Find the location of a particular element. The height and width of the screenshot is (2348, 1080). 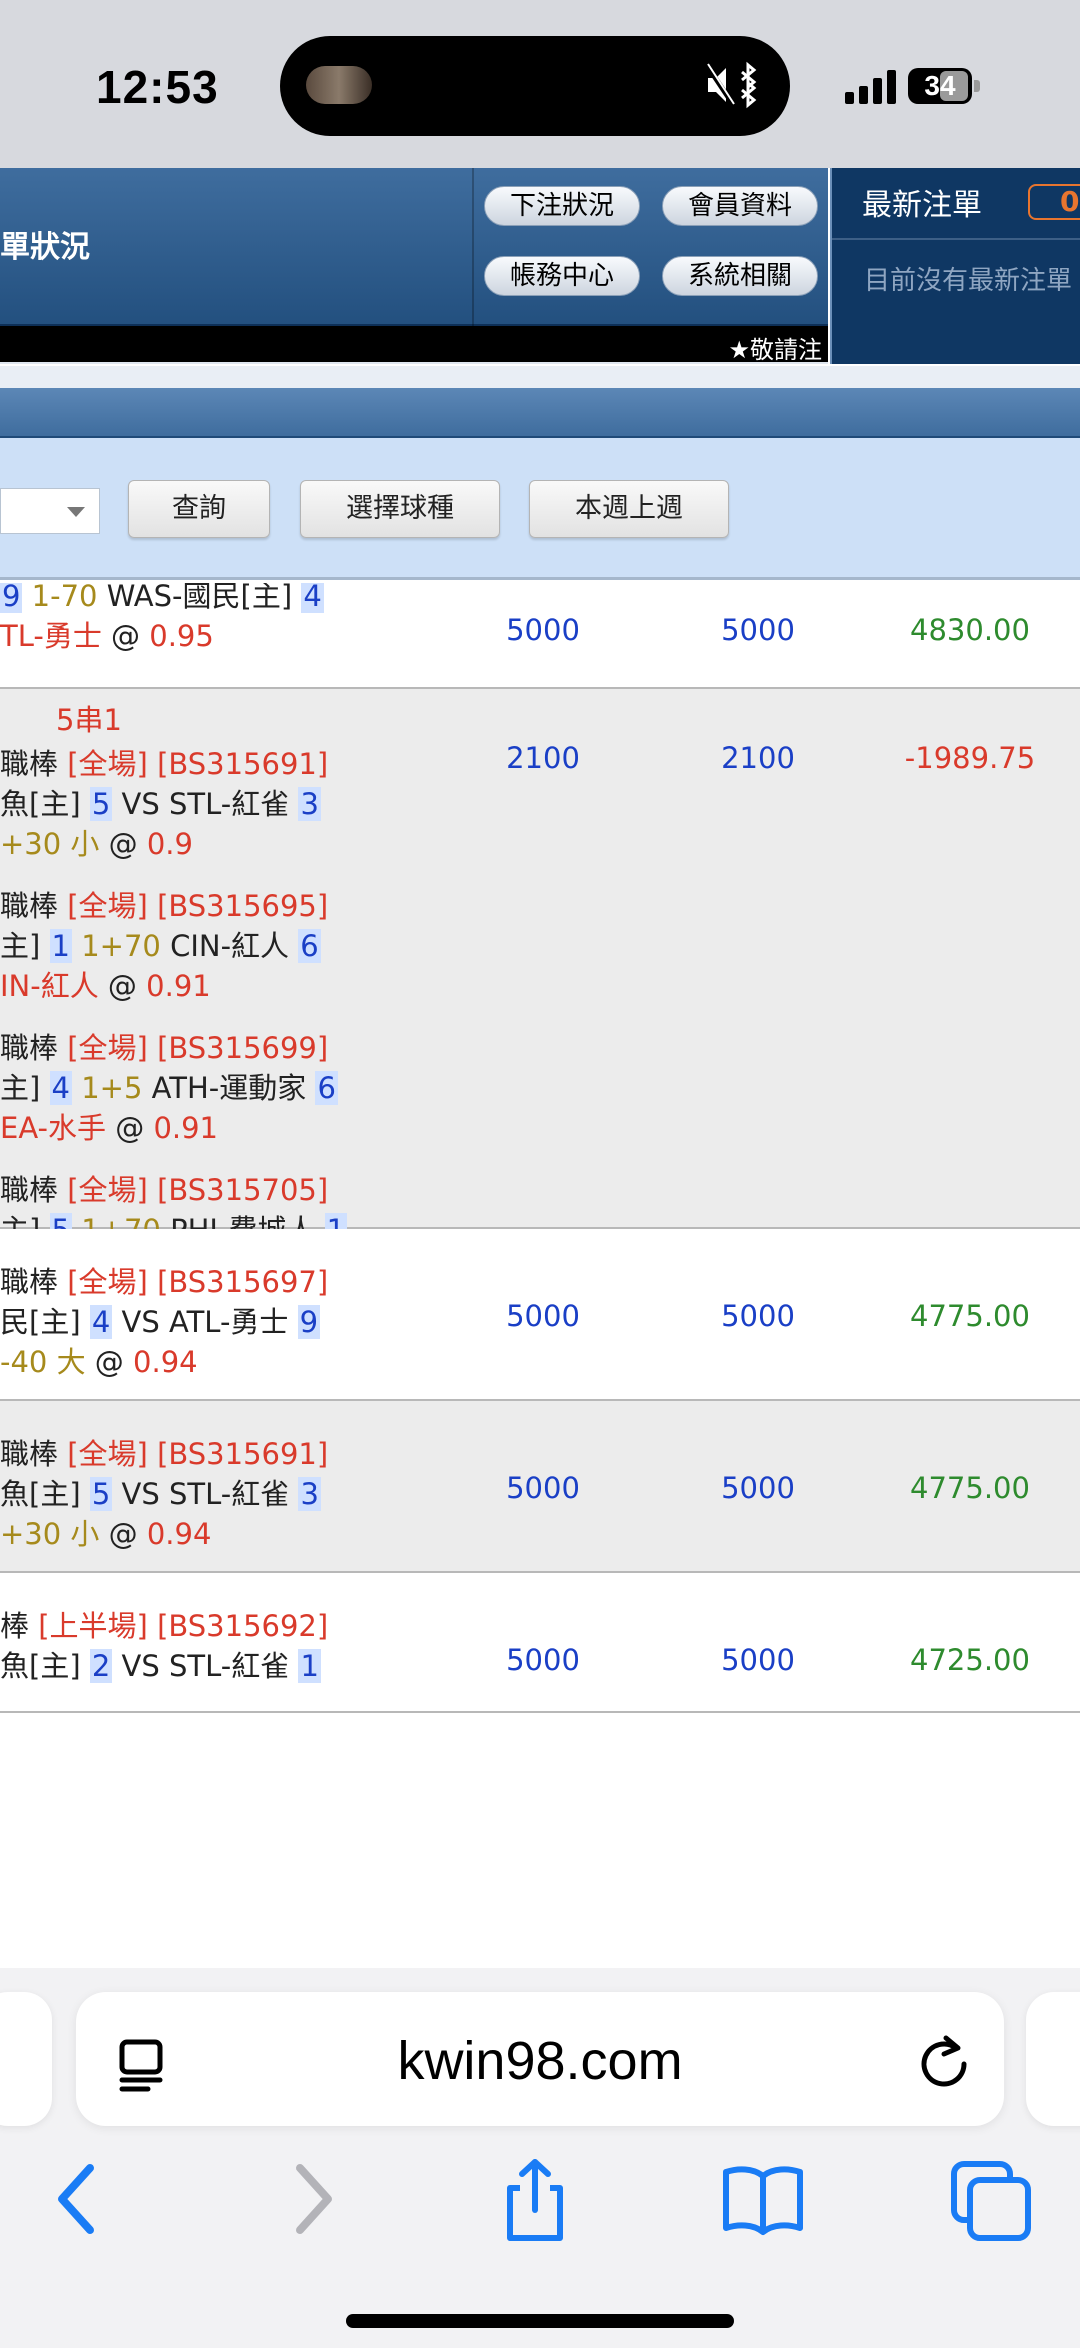

bet-detail-line: 主] 4 1+5 ATH-運動家 6 is located at coordinates (169, 1086).